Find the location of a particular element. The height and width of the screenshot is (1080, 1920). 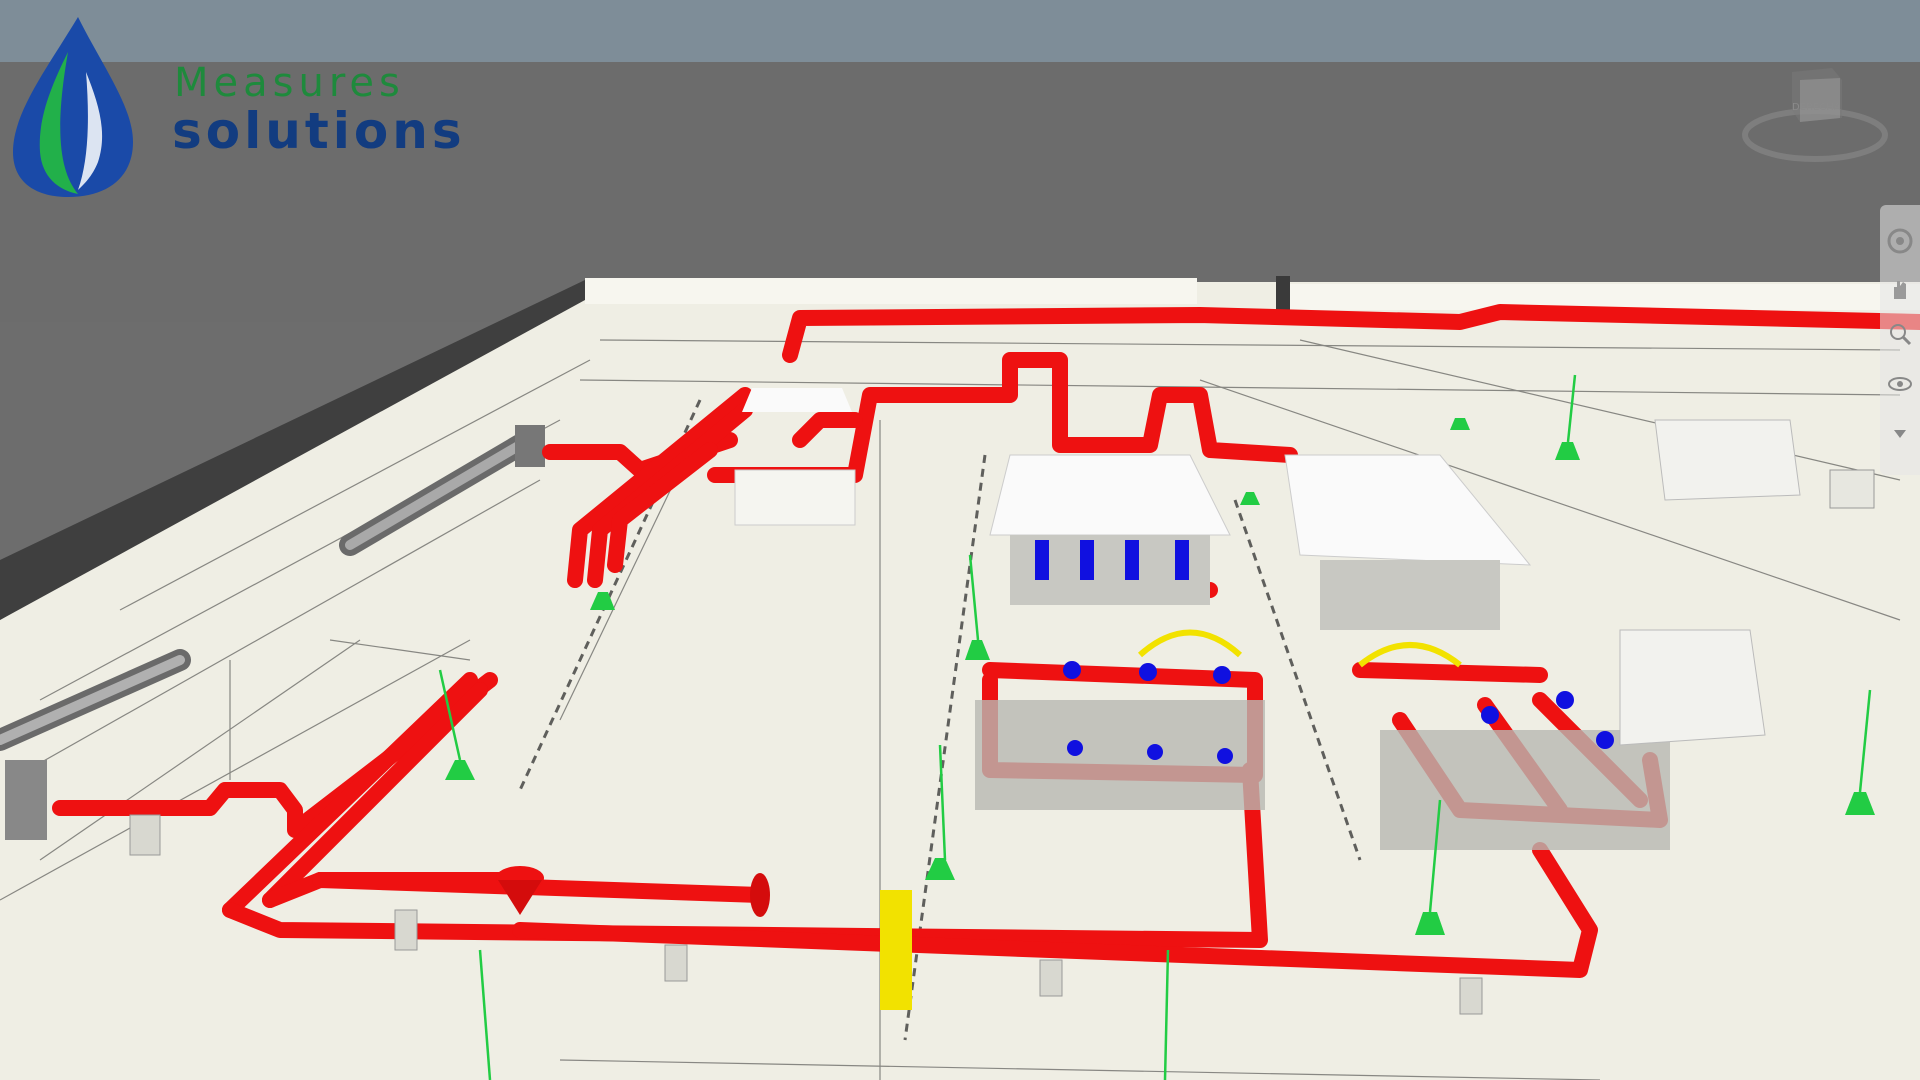

electrical-room is located at coordinates (1727, 460).